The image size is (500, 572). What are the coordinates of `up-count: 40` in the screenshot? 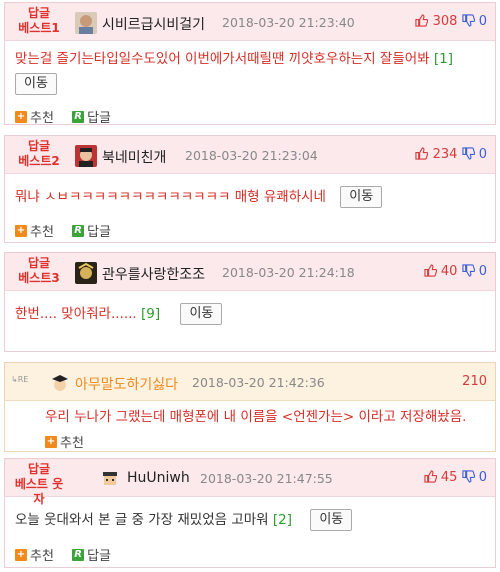 It's located at (449, 271).